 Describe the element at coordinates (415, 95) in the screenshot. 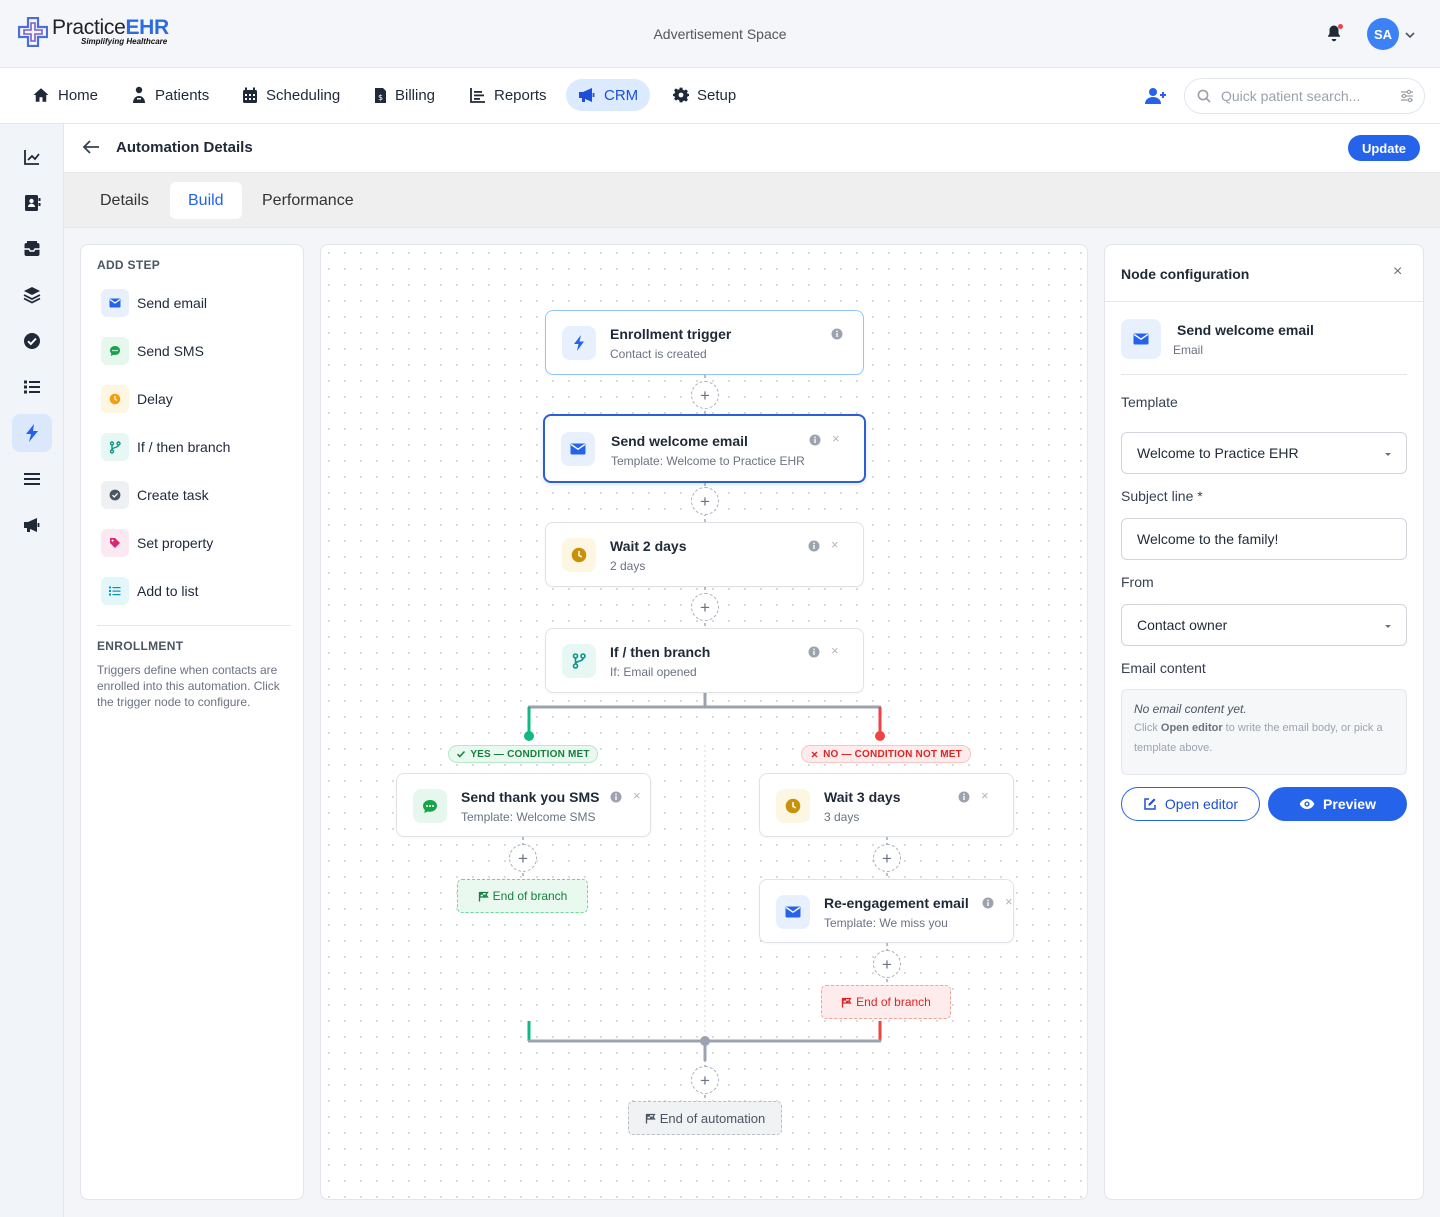

I see `nav-billing-label: Billing` at that location.